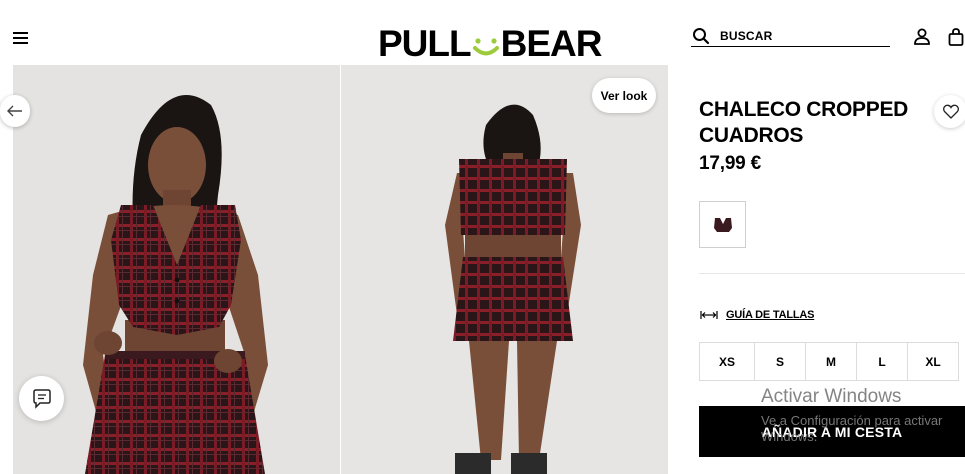  What do you see at coordinates (832, 273) in the screenshot?
I see `divider` at bounding box center [832, 273].